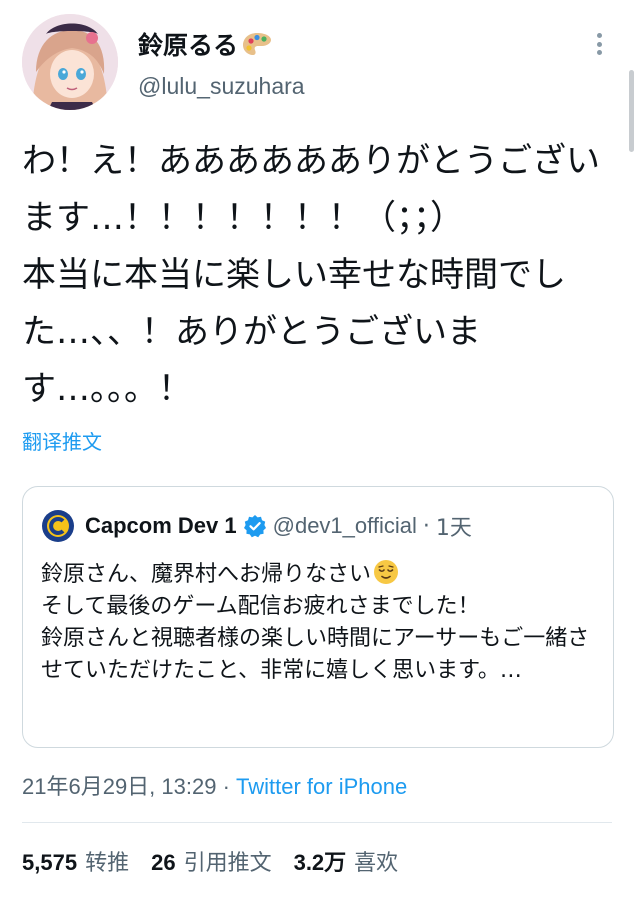 The image size is (634, 900). I want to click on author-handle: @lulu_suzuhara, so click(221, 86).